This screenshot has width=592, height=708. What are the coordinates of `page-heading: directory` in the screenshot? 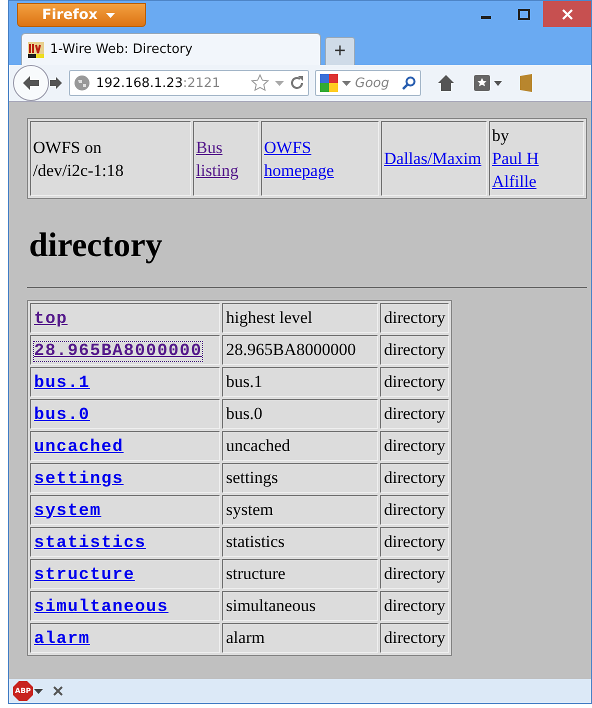 It's located at (95, 246).